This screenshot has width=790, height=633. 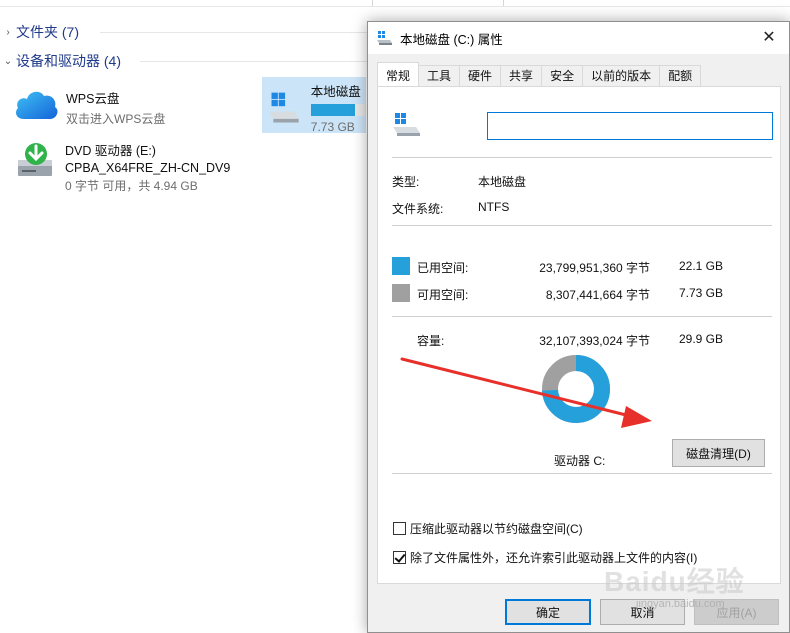 What do you see at coordinates (132, 106) in the screenshot?
I see `wps-cloud-item: WPS云盘 双击进入WPS云盘` at bounding box center [132, 106].